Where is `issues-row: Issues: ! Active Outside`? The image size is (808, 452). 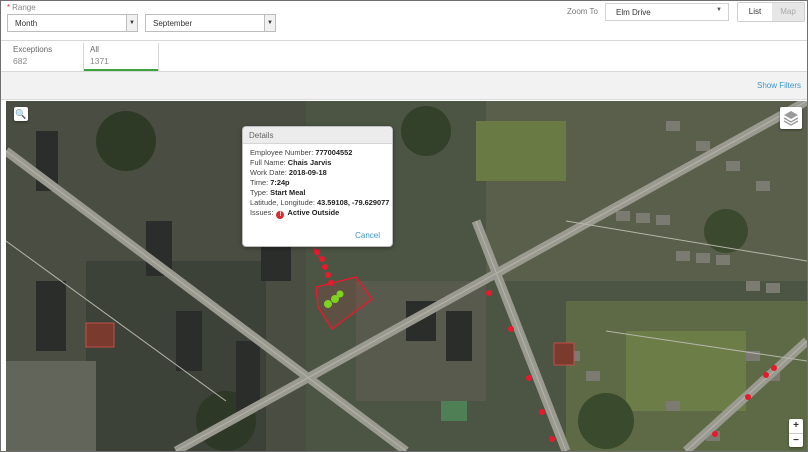
issues-row: Issues: ! Active Outside is located at coordinates (317, 213).